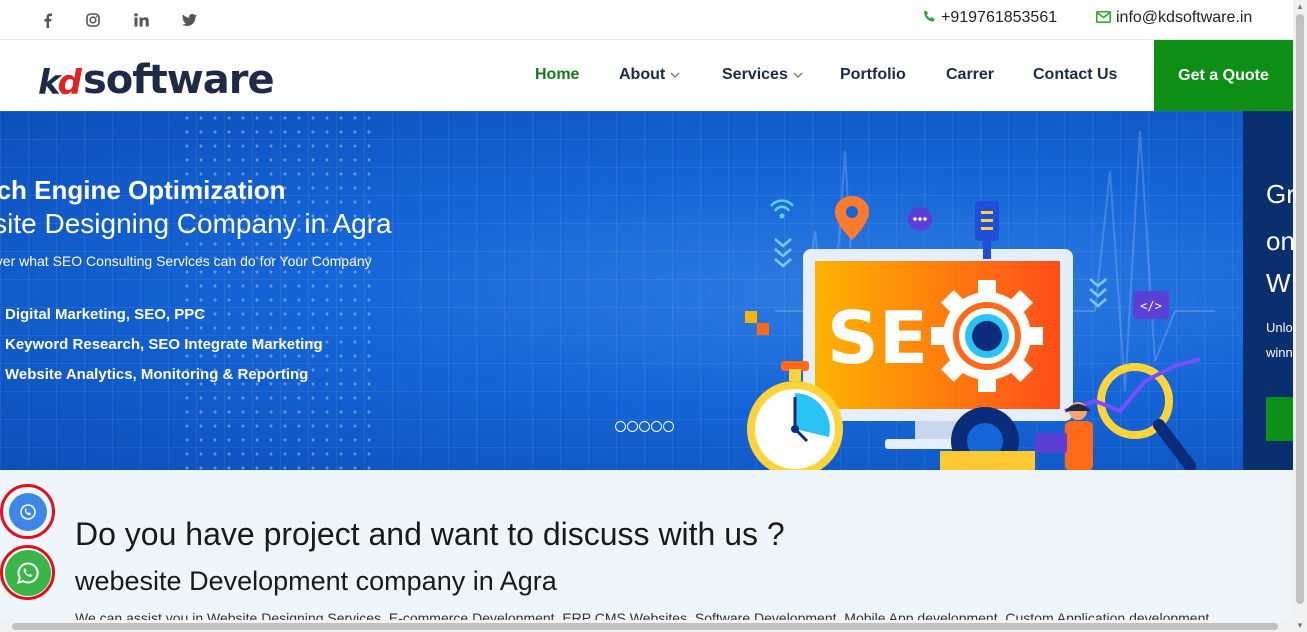 The height and width of the screenshot is (632, 1307). What do you see at coordinates (1223, 75) in the screenshot?
I see `get-a-quote-button: Get a Quote` at bounding box center [1223, 75].